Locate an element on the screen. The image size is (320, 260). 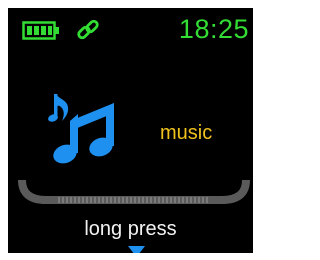
music-note-icon is located at coordinates (85, 130).